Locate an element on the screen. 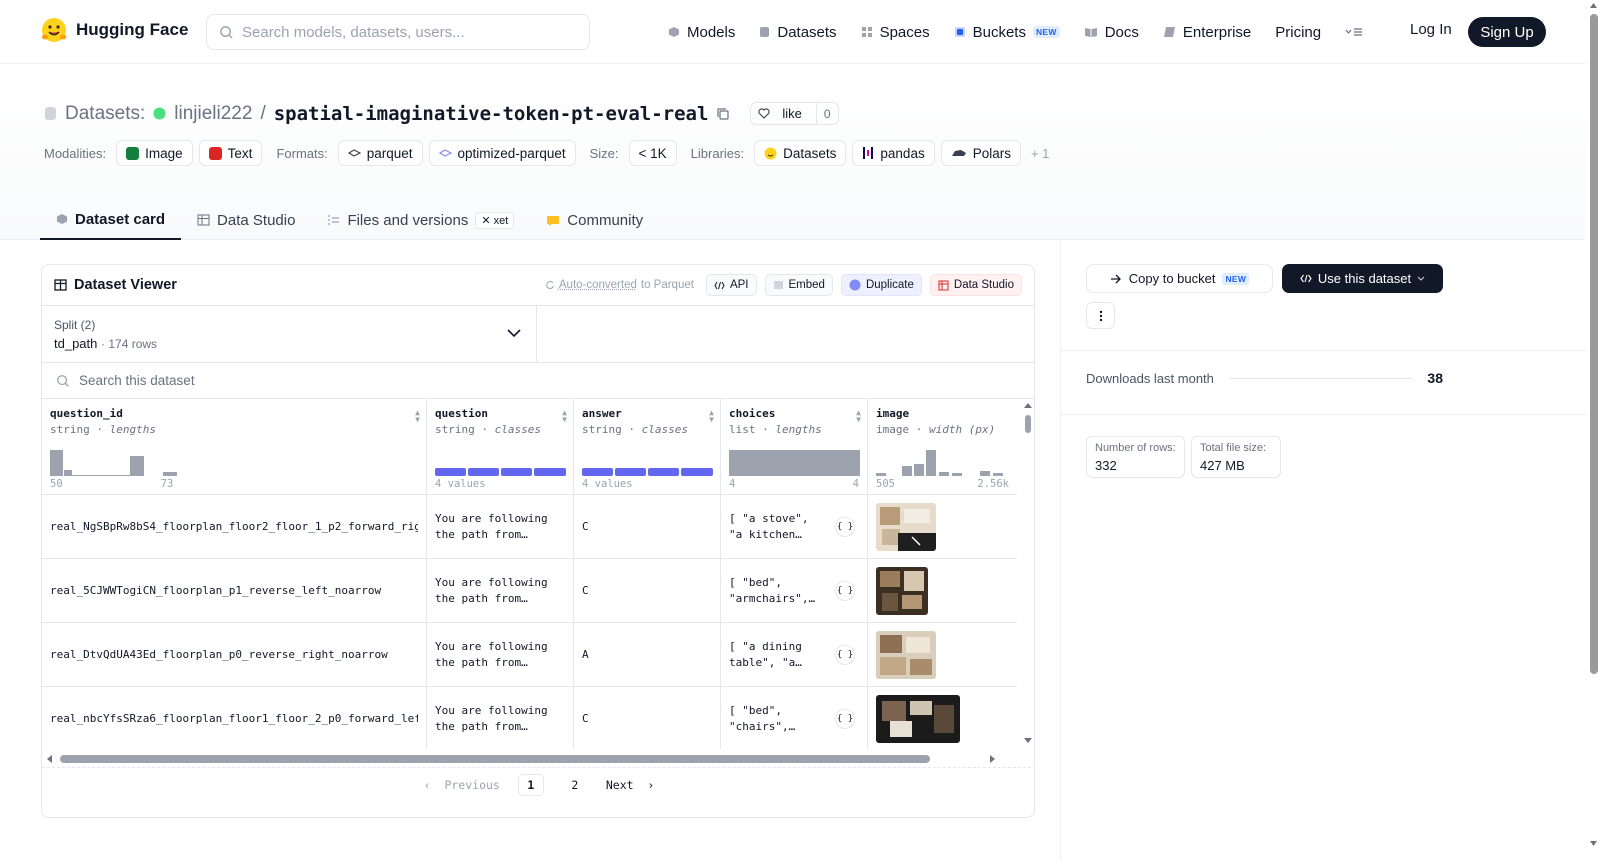  page-2-button: 2 is located at coordinates (575, 785).